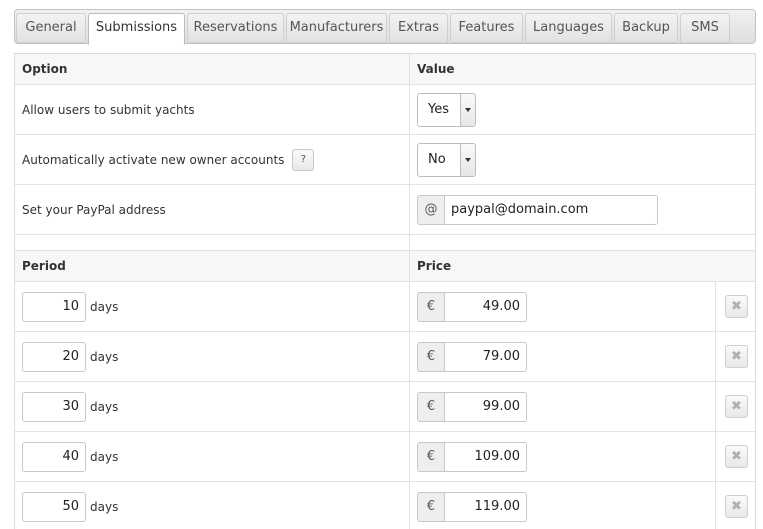 This screenshot has width=763, height=529. I want to click on option-column-header: Option, so click(45, 69).